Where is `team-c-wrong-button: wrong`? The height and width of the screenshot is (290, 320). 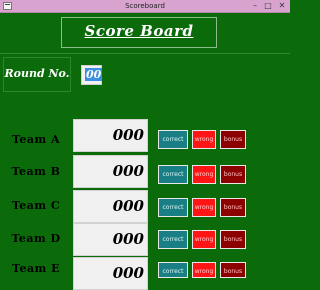 team-c-wrong-button: wrong is located at coordinates (204, 207).